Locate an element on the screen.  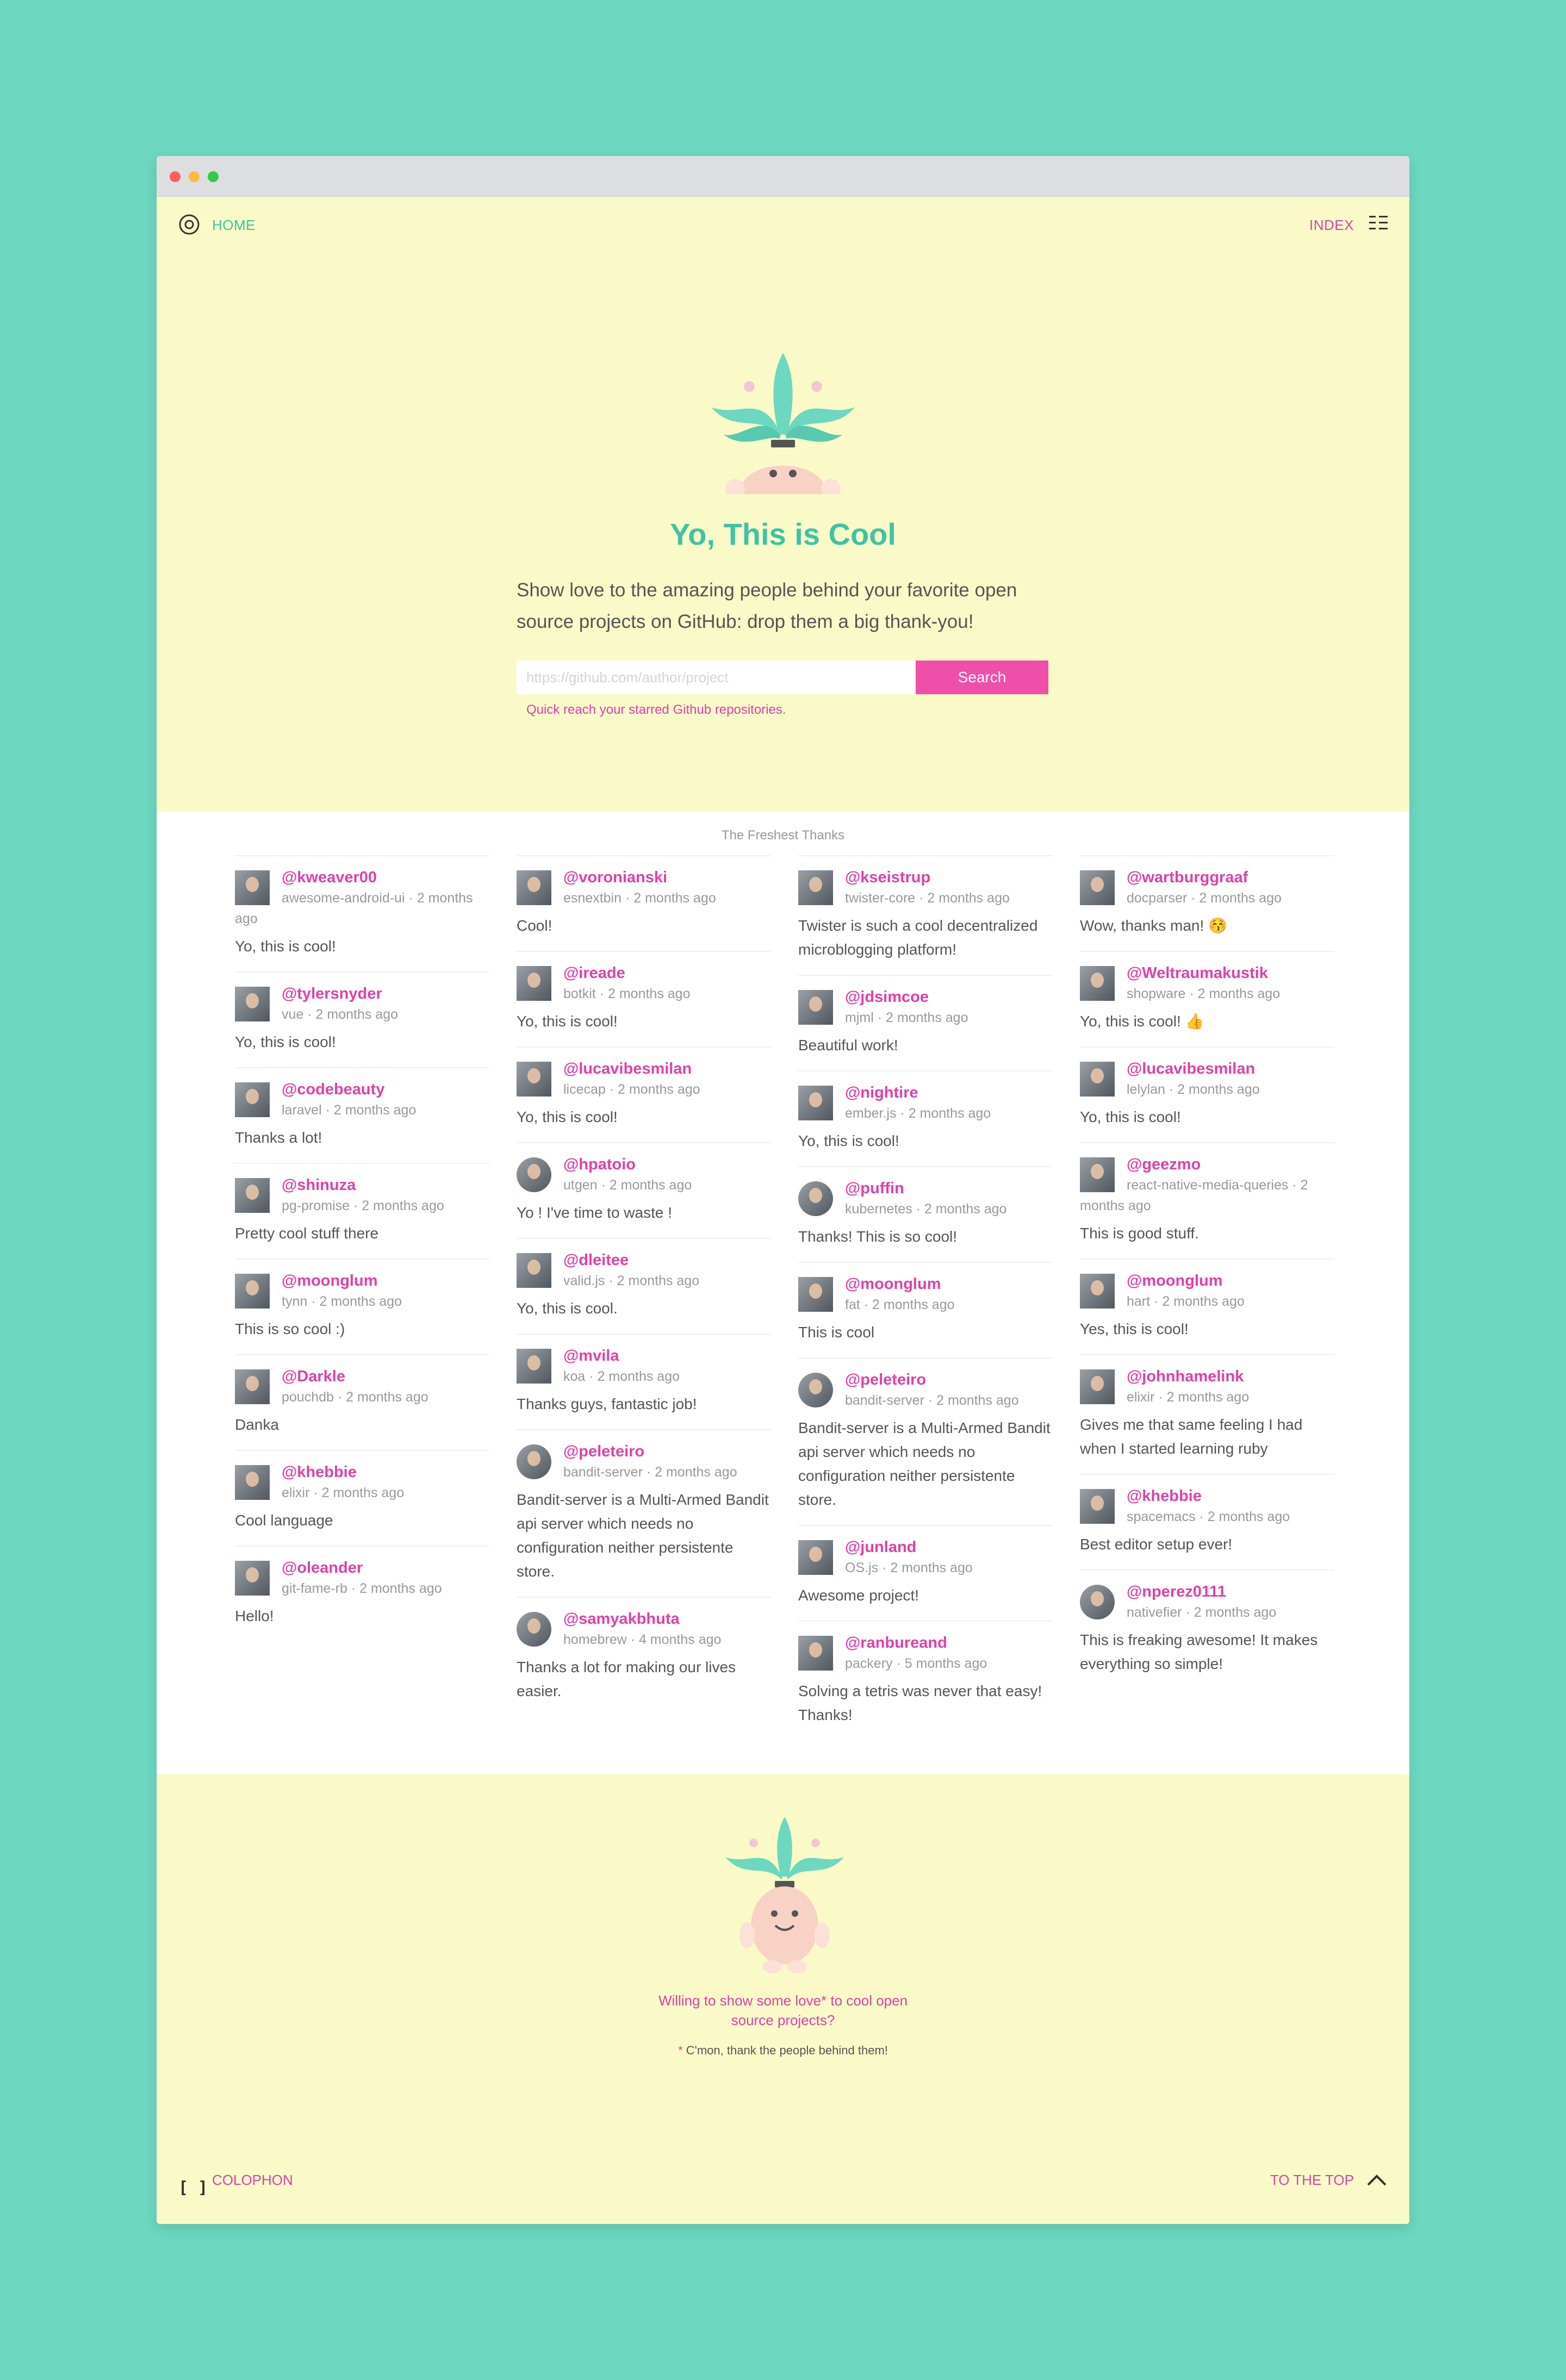
thanks-user-link: @nightire is located at coordinates (925, 1092).